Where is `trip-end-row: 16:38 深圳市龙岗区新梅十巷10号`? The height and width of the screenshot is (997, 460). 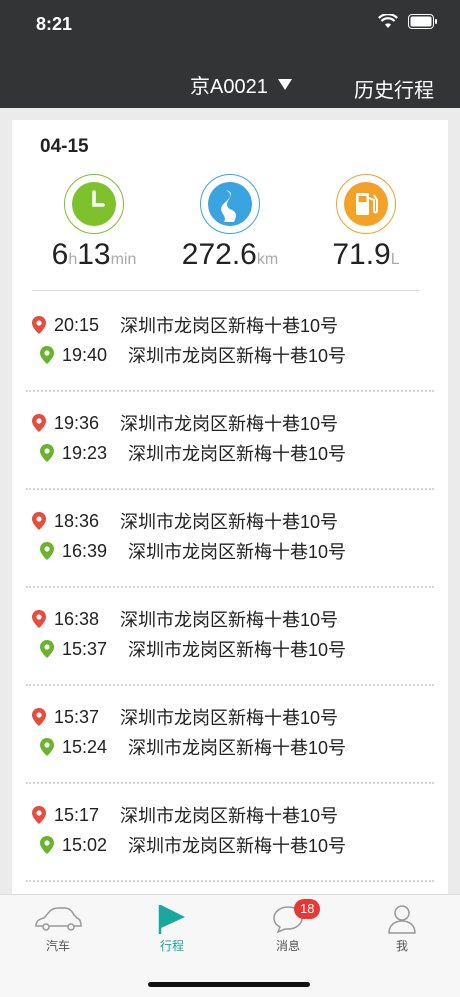
trip-end-row: 16:38 深圳市龙岗区新梅十巷10号 is located at coordinates (185, 619).